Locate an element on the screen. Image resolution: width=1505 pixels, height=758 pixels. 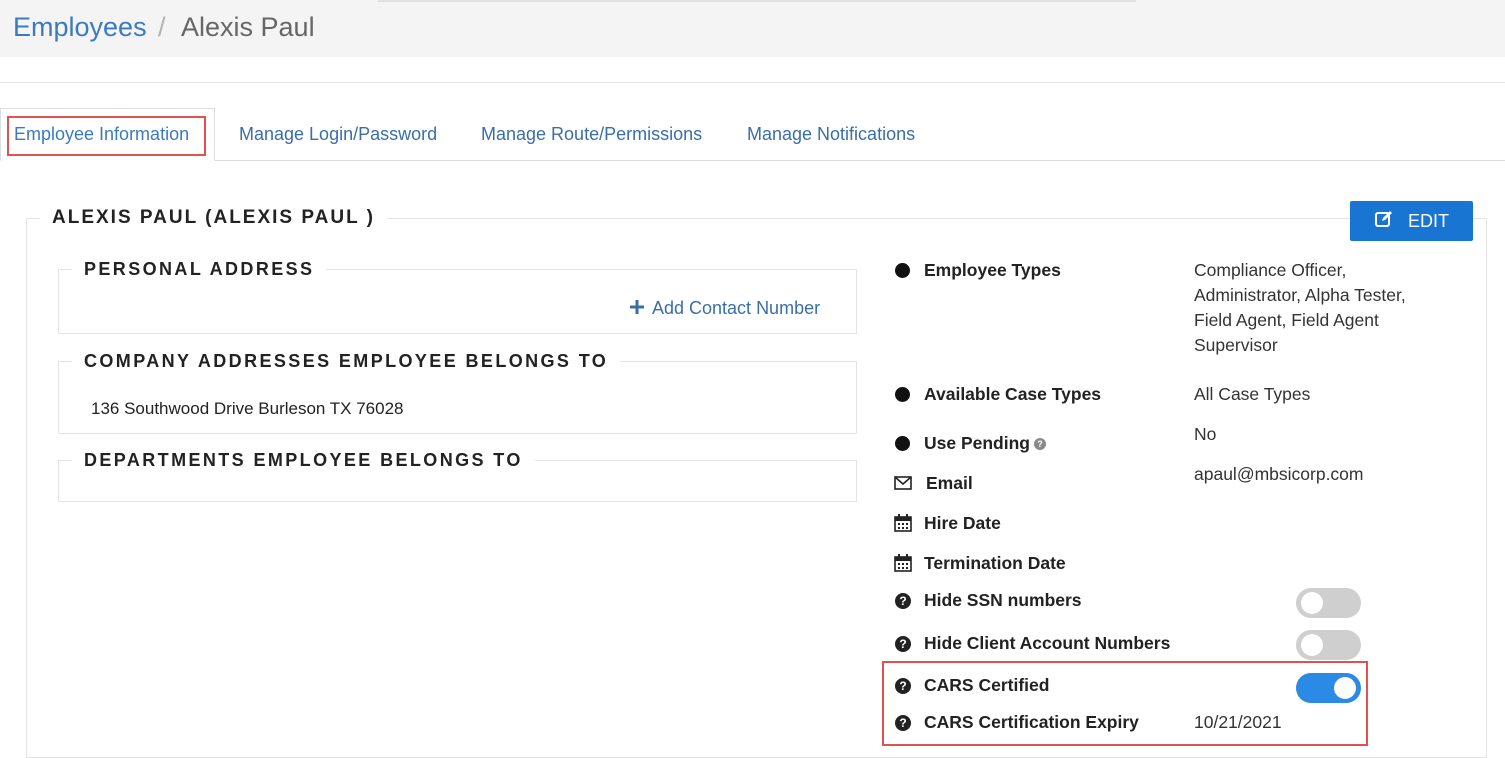
plus-icon is located at coordinates (637, 308).